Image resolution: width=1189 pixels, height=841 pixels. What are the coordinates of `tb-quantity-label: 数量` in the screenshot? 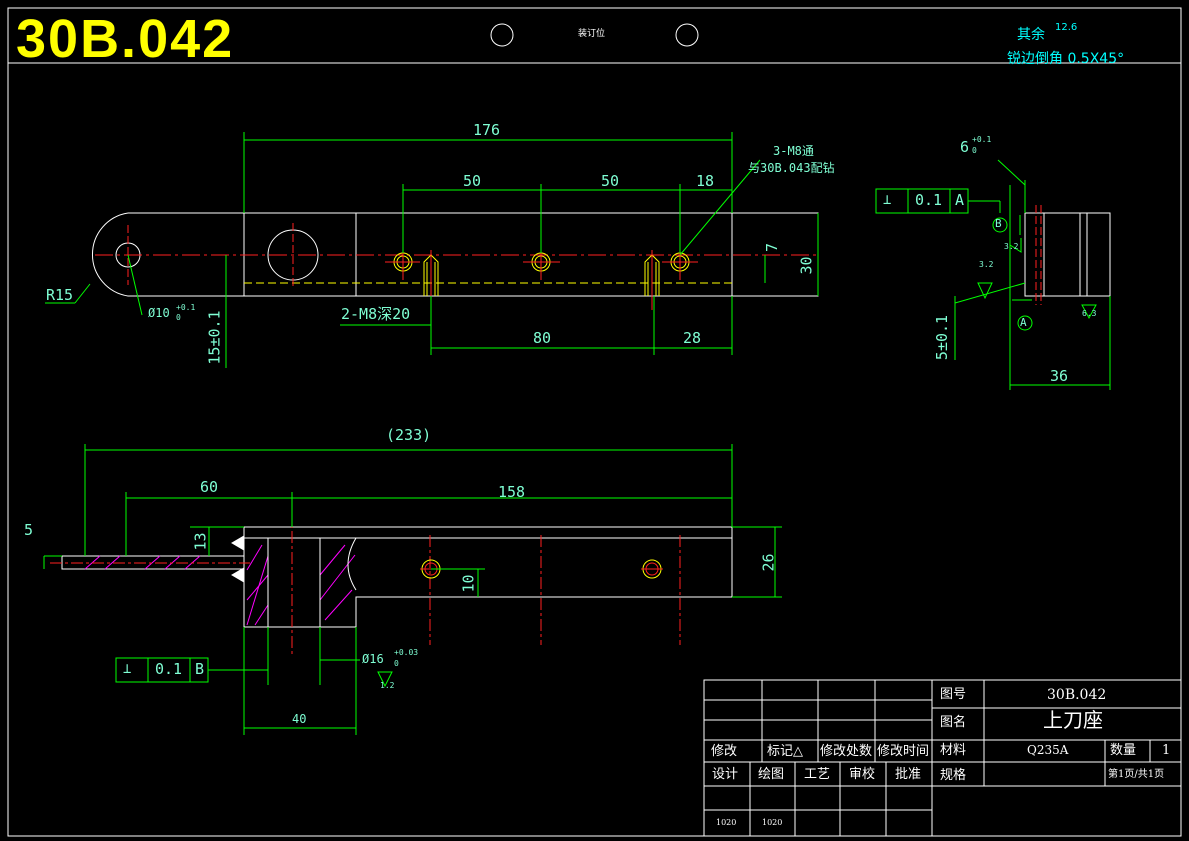 It's located at (1123, 750).